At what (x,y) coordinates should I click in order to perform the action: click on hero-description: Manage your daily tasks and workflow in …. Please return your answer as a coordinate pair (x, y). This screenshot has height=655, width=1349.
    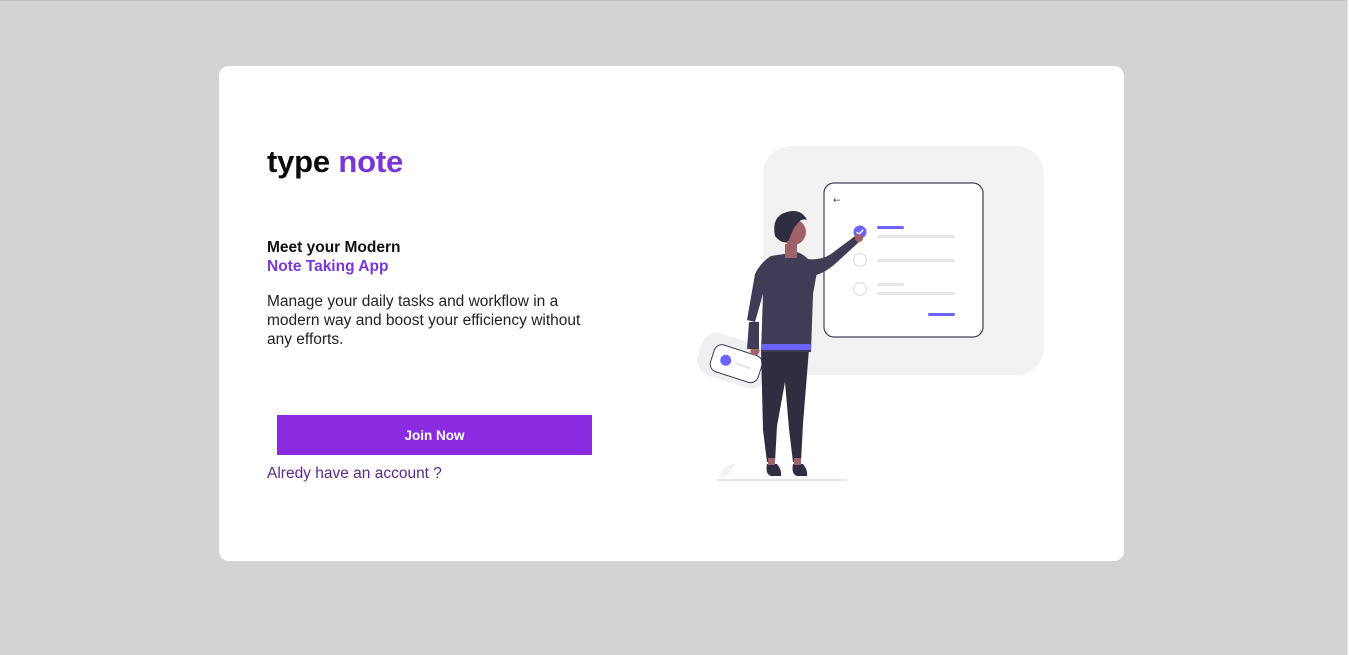
    Looking at the image, I should click on (424, 320).